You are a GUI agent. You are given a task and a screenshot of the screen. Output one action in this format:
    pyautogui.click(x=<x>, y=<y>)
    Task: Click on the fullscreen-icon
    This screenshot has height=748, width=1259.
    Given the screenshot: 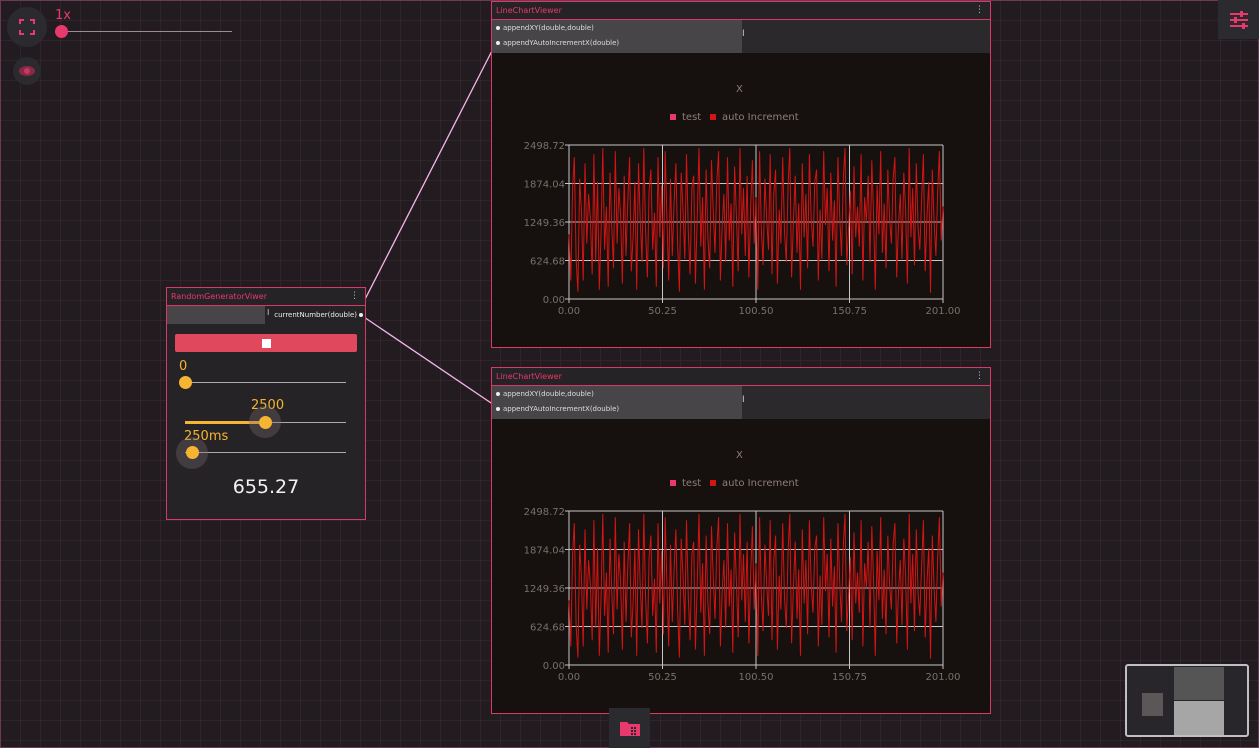 What is the action you would take?
    pyautogui.click(x=27, y=27)
    